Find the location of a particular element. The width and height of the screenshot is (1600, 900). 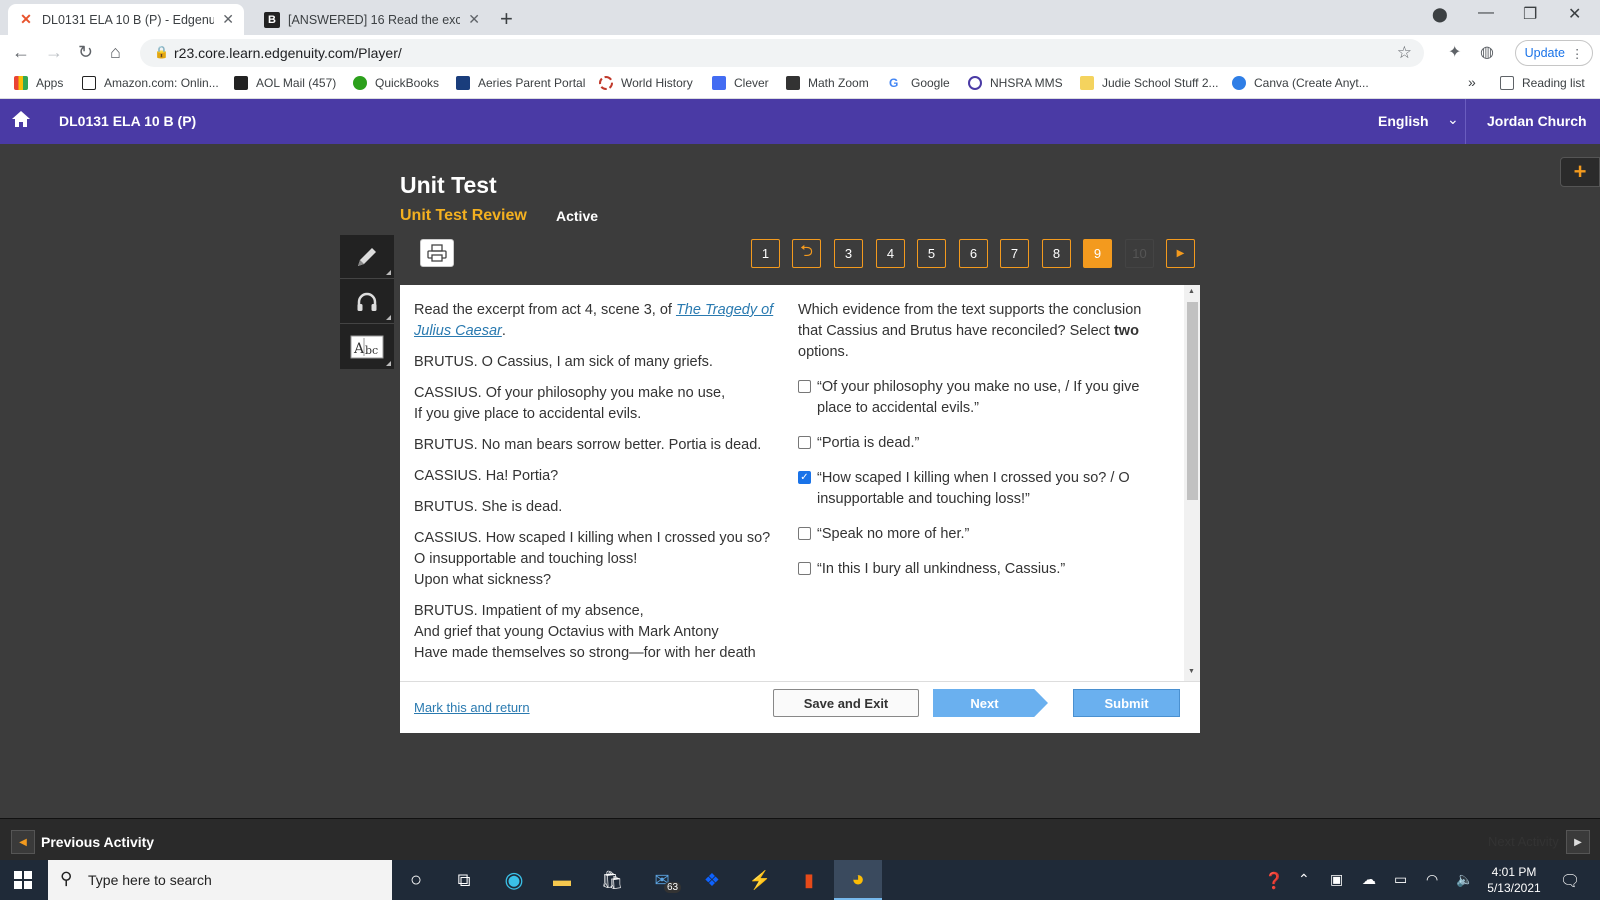

bookmark-world-history: World History is located at coordinates (646, 83).